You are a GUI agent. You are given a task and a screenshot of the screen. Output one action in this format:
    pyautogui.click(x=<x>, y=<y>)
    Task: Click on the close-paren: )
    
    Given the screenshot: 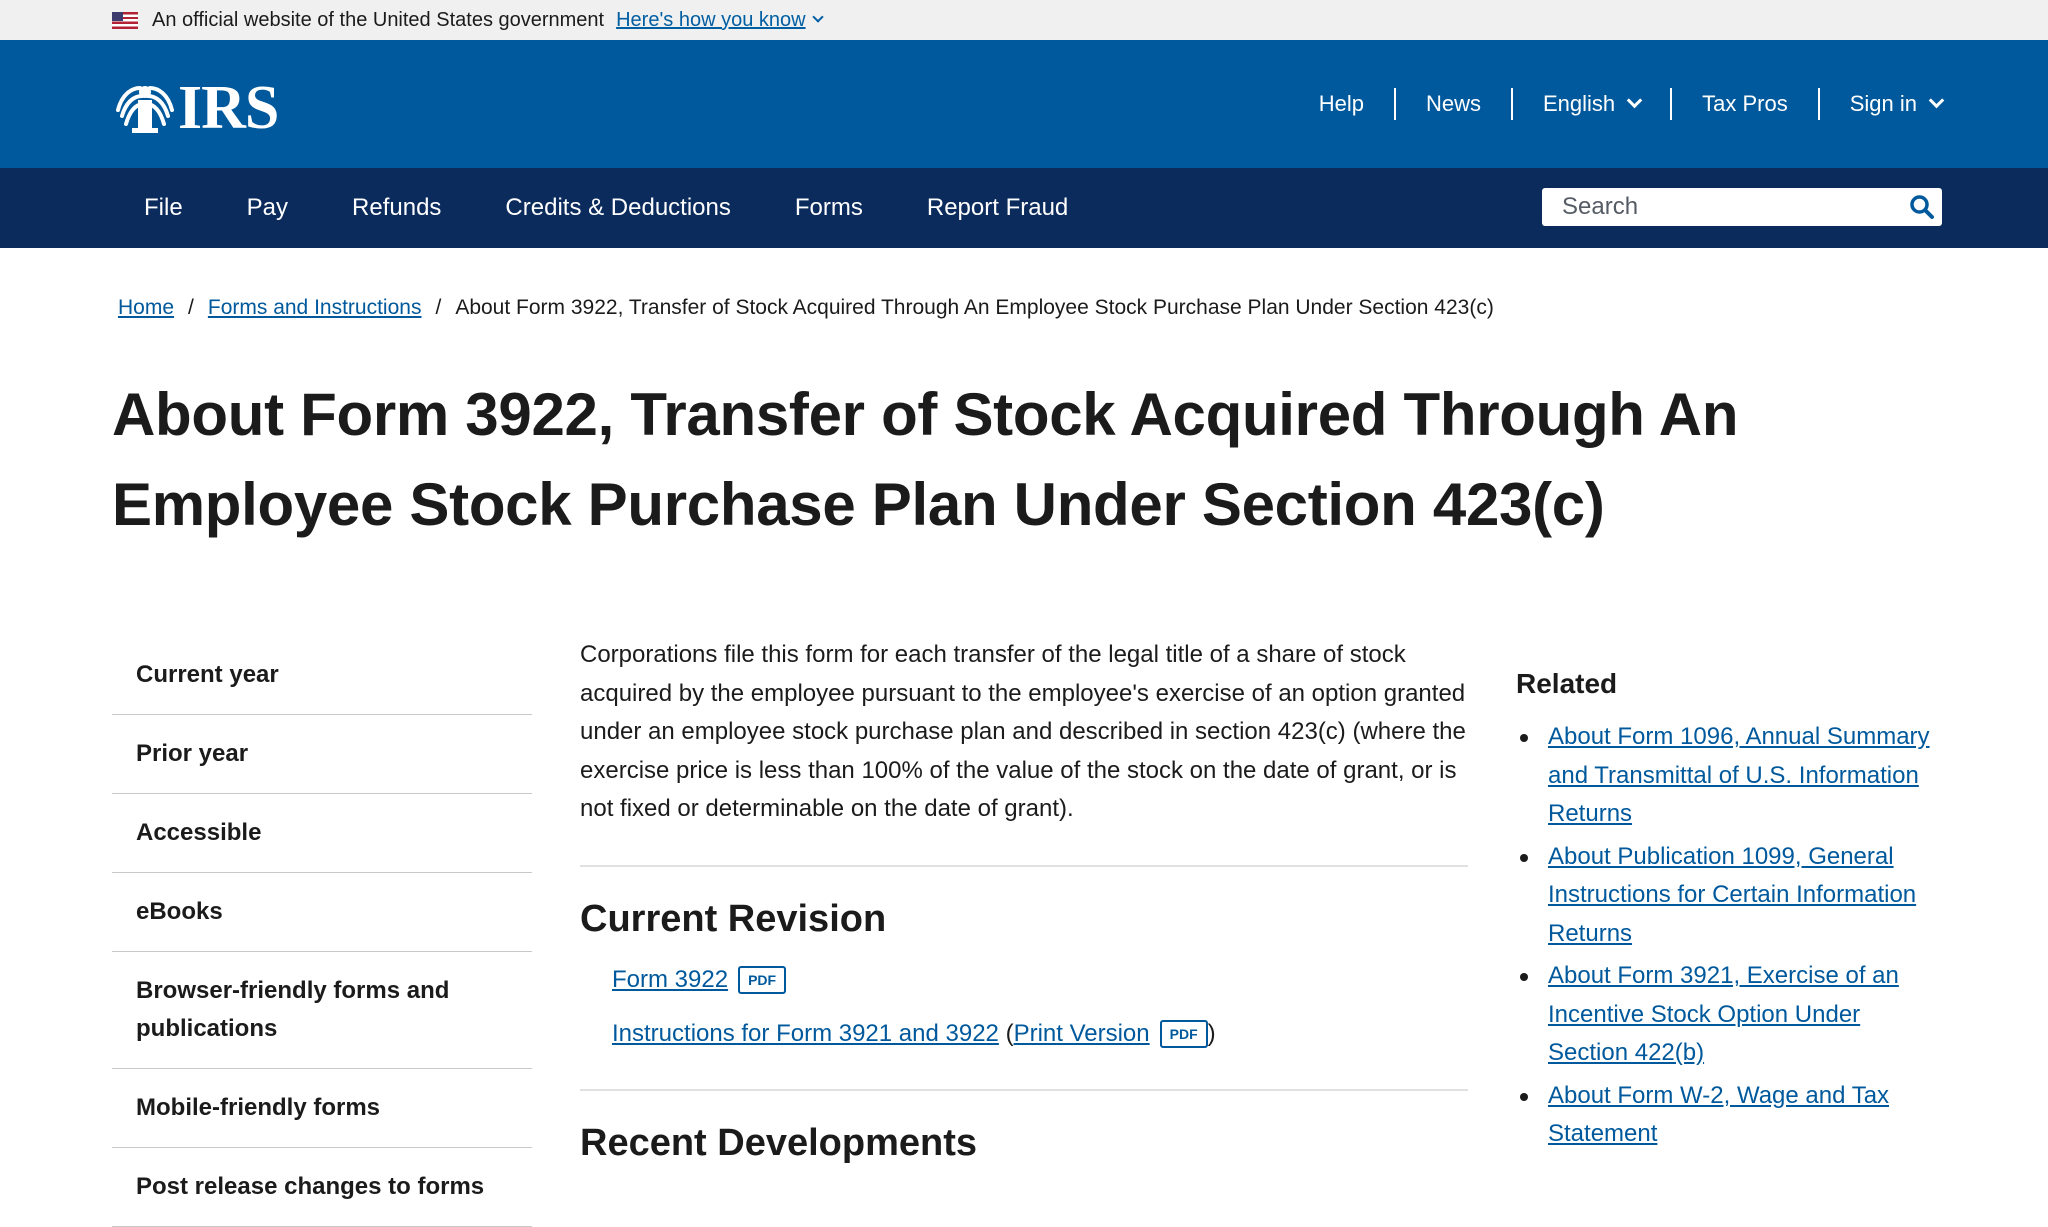 What is the action you would take?
    pyautogui.click(x=1211, y=1033)
    